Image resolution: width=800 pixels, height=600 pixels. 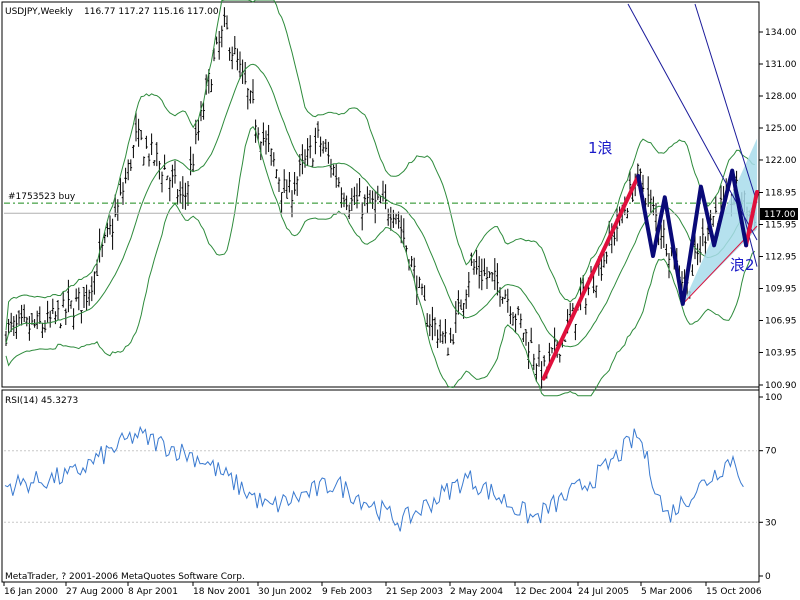 What do you see at coordinates (95, 592) in the screenshot?
I see `date-tick-label: 27 Aug 2000` at bounding box center [95, 592].